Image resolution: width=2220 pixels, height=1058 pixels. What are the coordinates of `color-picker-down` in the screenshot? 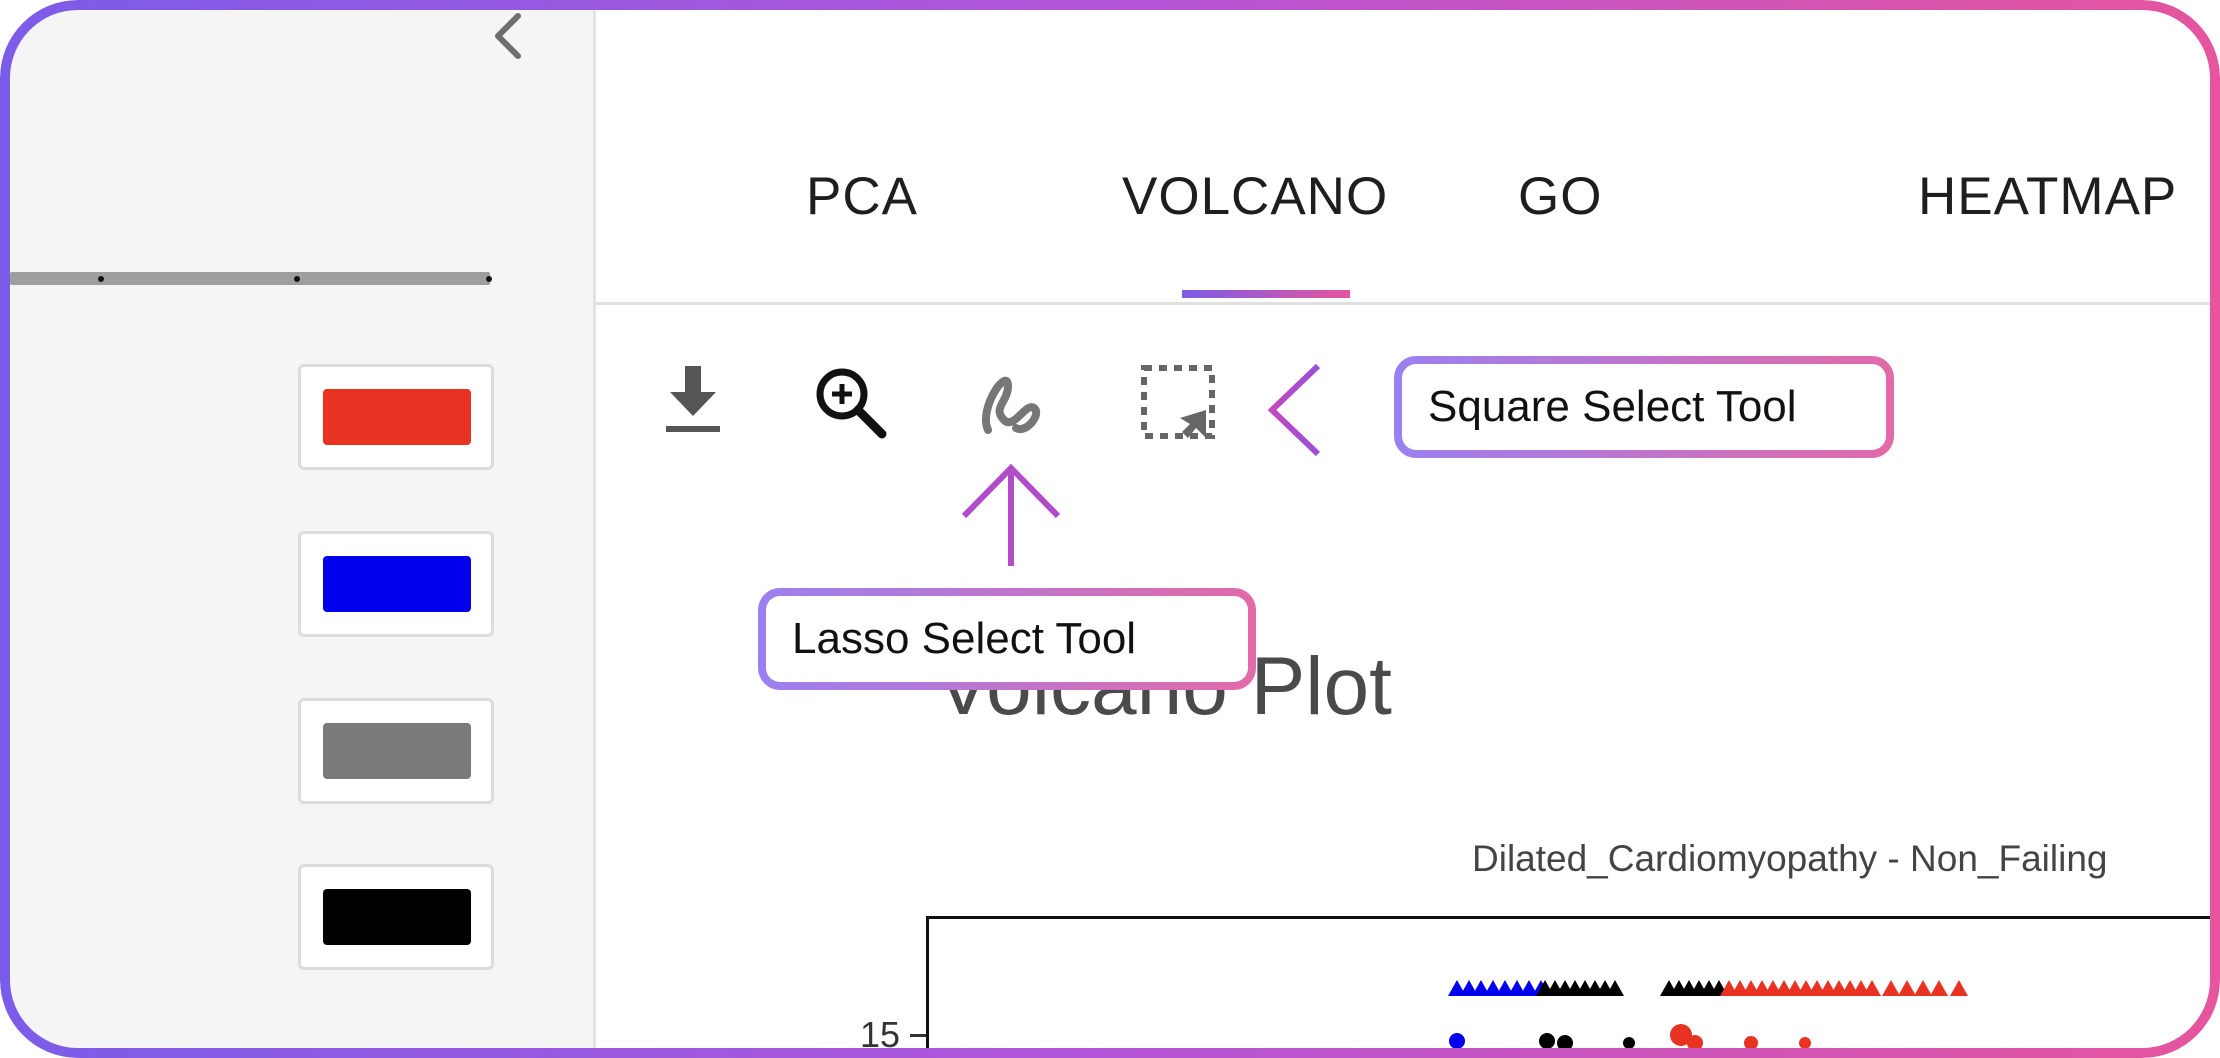 It's located at (396, 584).